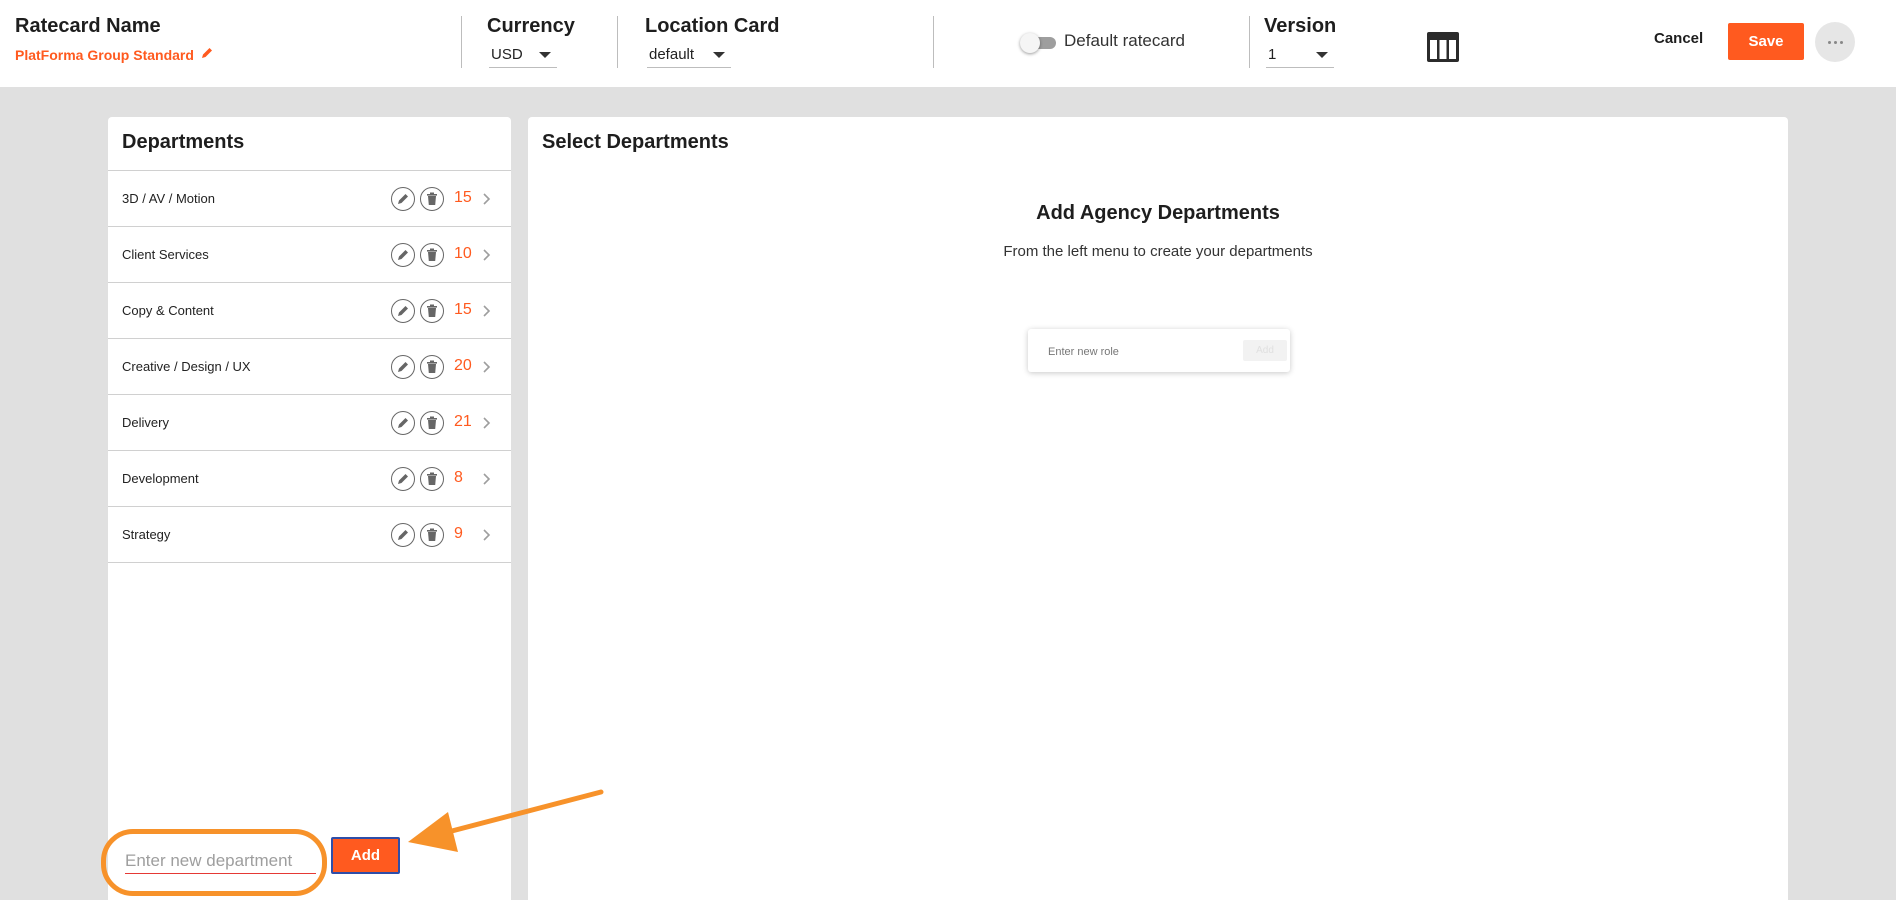 Image resolution: width=1896 pixels, height=900 pixels. Describe the element at coordinates (309, 199) in the screenshot. I see `department-row: 3D / AV / Motion 15` at that location.